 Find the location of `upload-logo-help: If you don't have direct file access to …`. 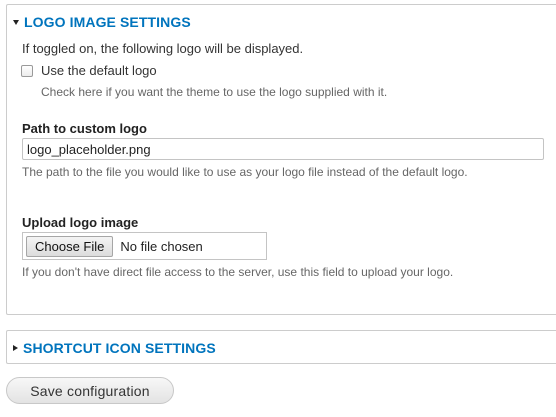

upload-logo-help: If you don't have direct file access to … is located at coordinates (238, 272).